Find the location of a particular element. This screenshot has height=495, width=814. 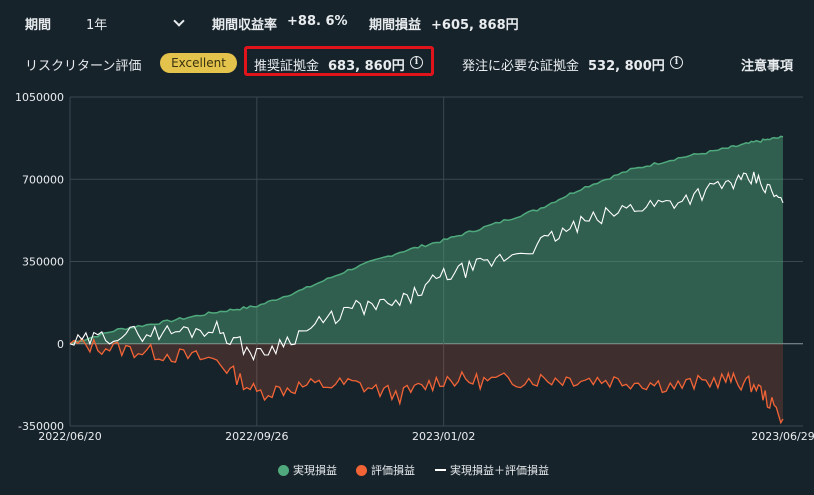

y-tick-label: 1050000 is located at coordinates (39, 97).